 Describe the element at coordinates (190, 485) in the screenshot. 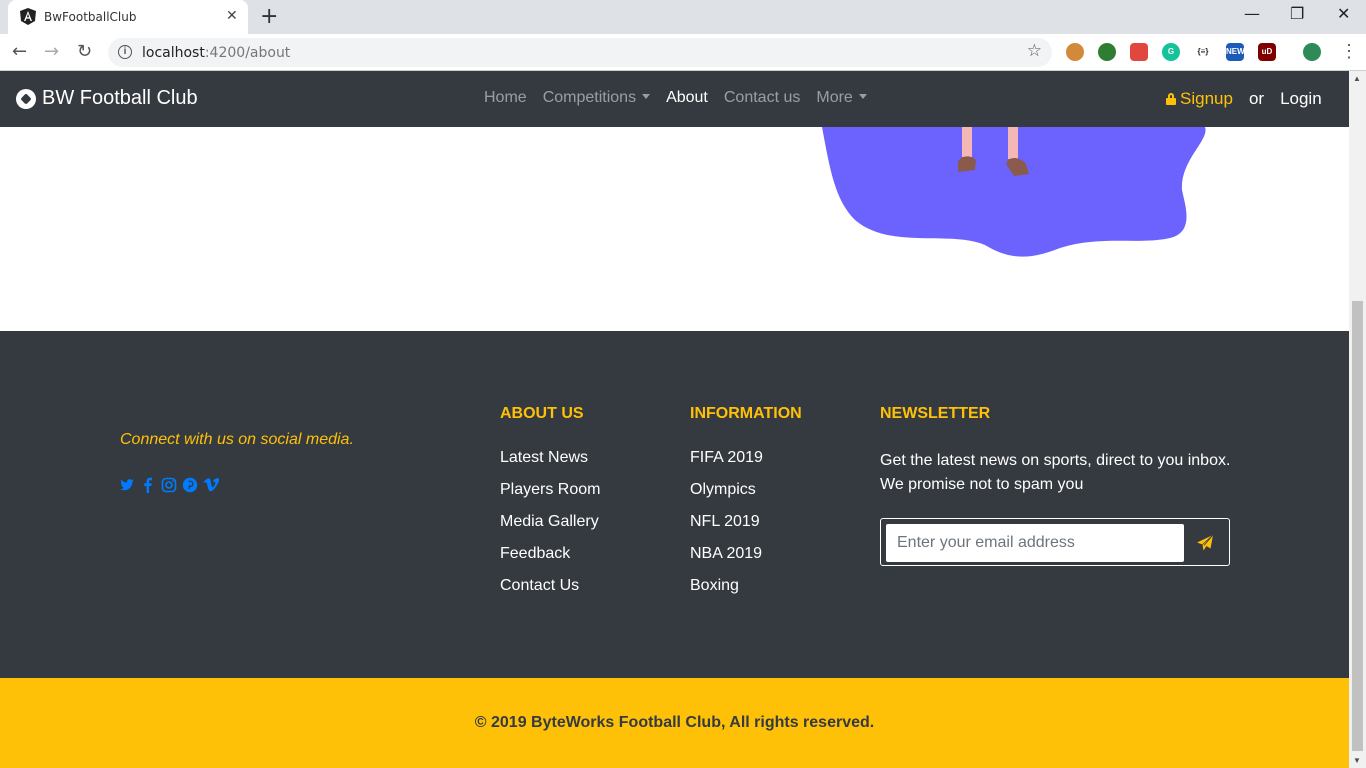

I see `pinterest-icon` at that location.